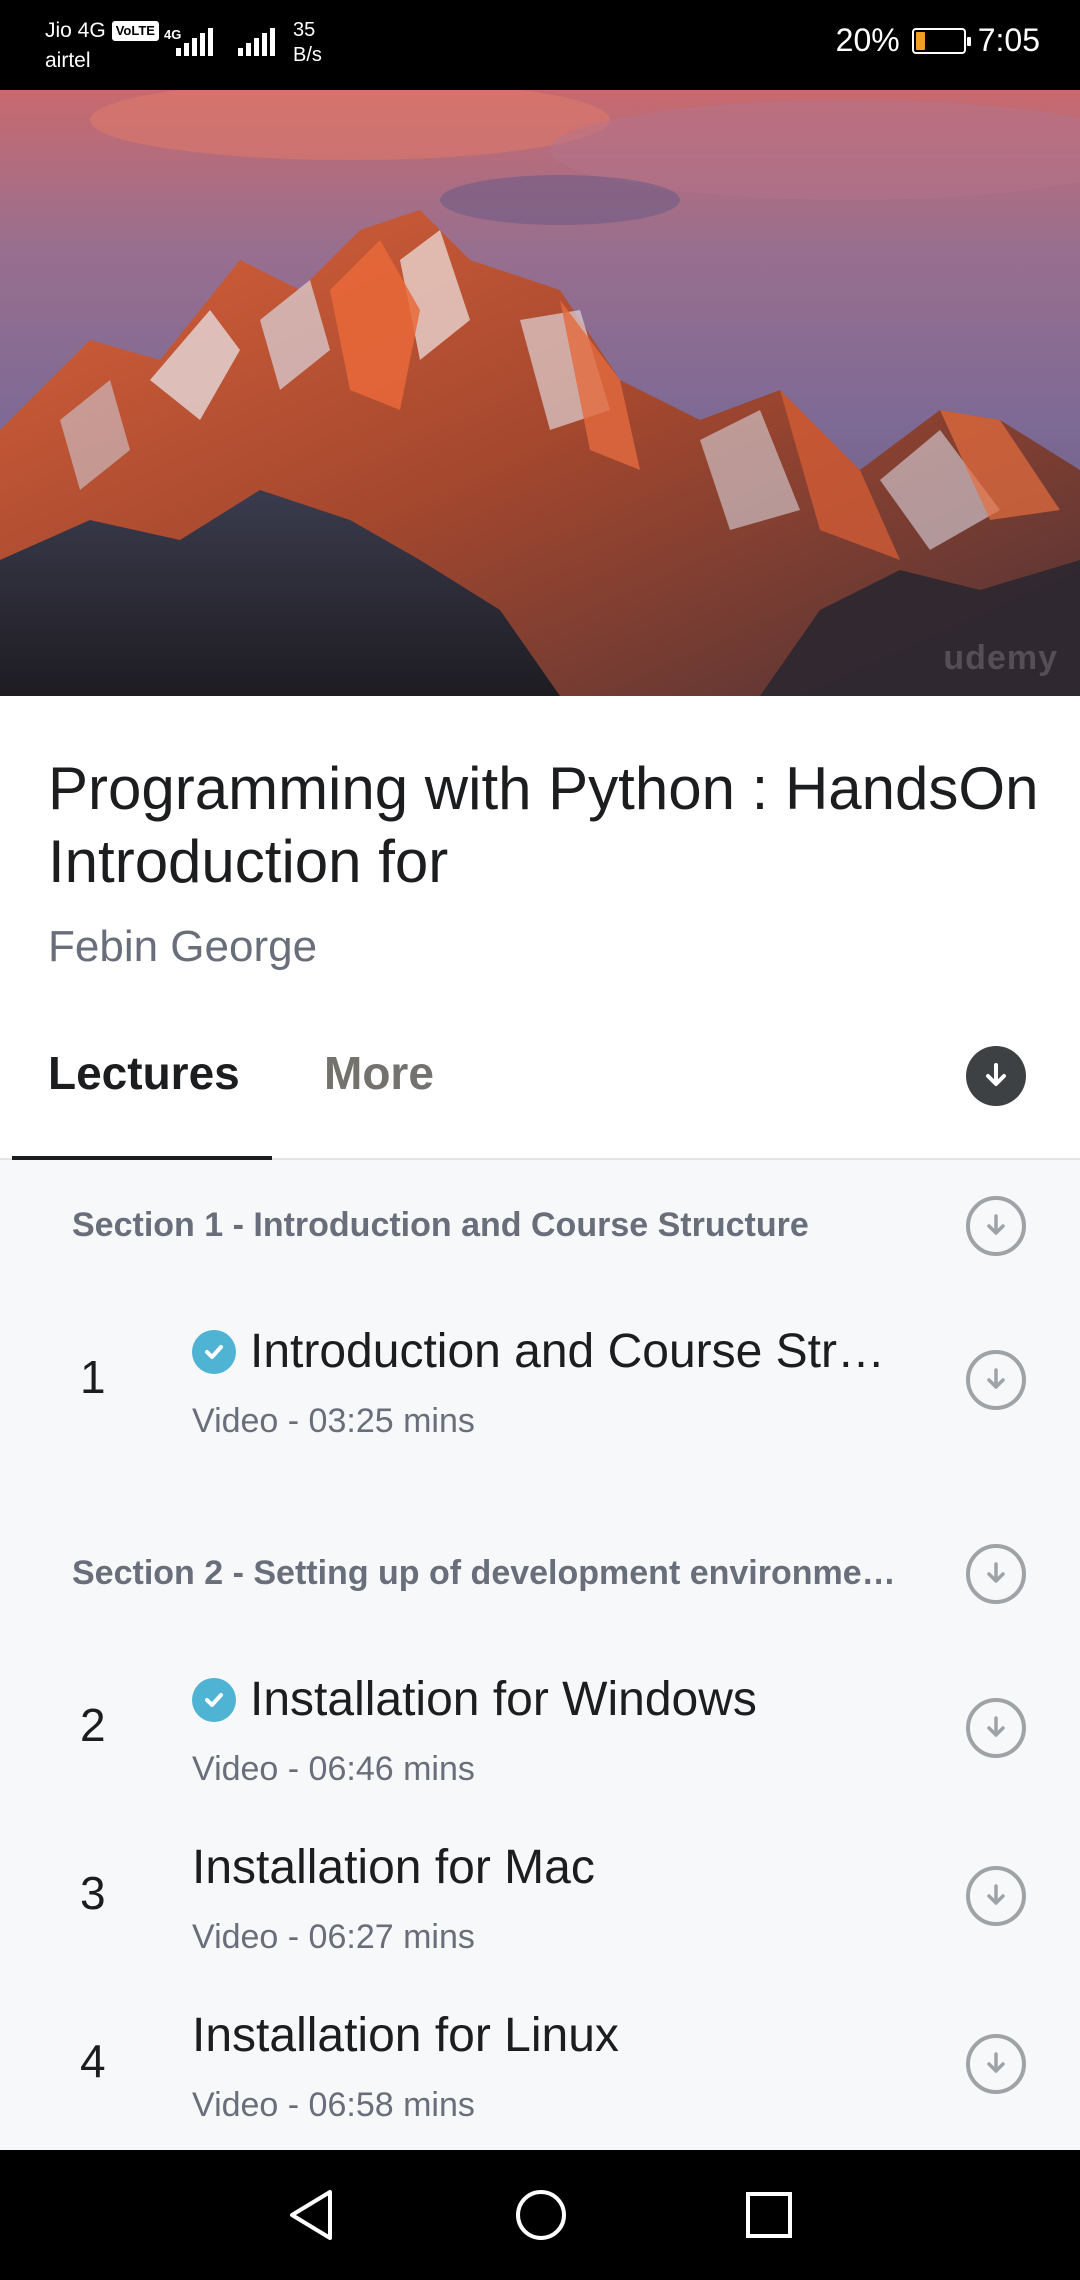 The image size is (1080, 2280). What do you see at coordinates (393, 1867) in the screenshot?
I see `lecture-title: Installation for Mac` at bounding box center [393, 1867].